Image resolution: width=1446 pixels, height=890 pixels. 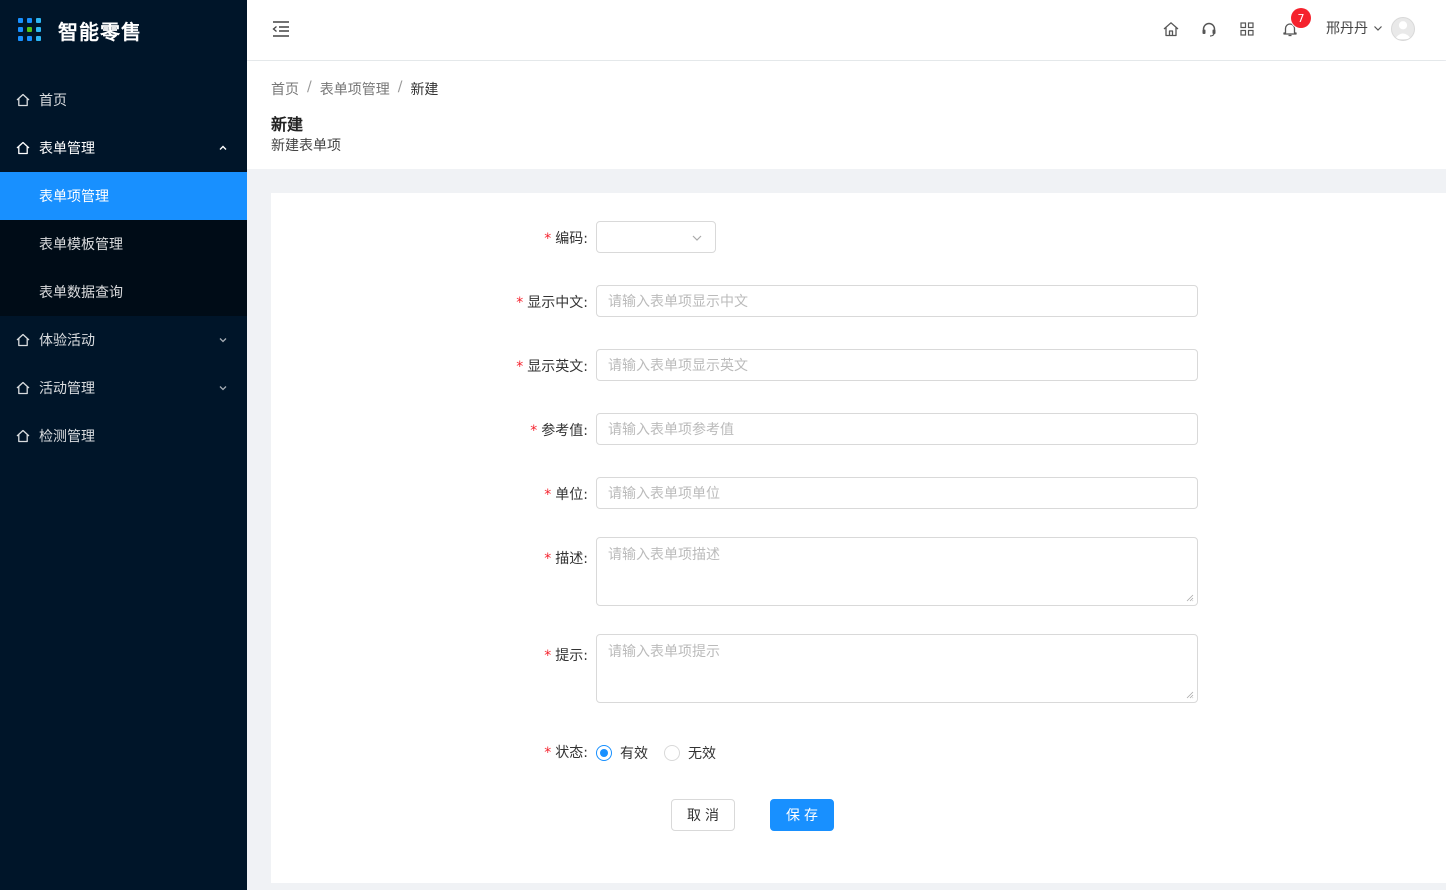 I want to click on form-row-name-en: * 显示英文: 请输入表单项显示英文, so click(x=858, y=365).